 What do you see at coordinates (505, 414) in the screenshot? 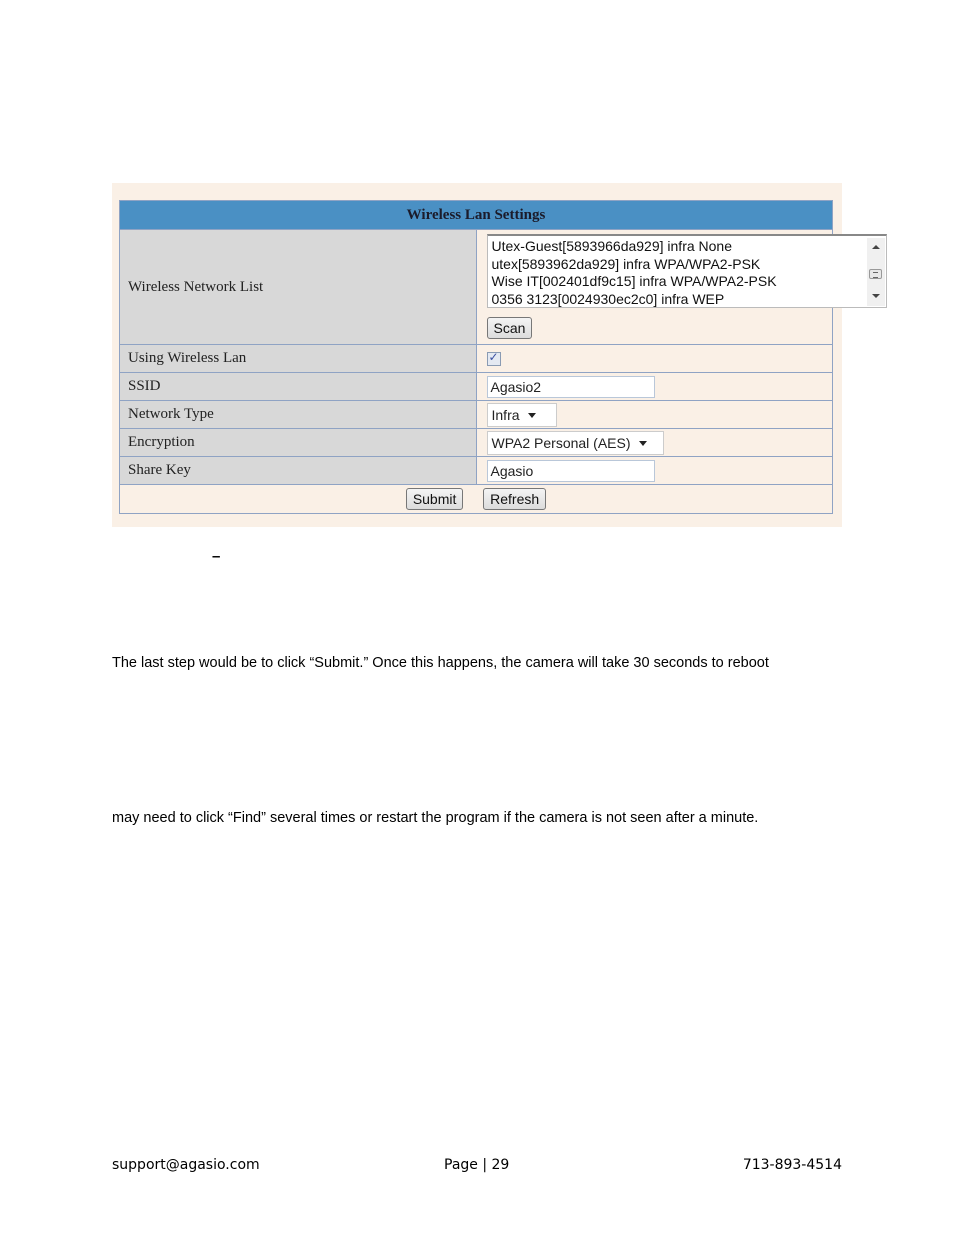
I see `network-type-value: Infra` at bounding box center [505, 414].